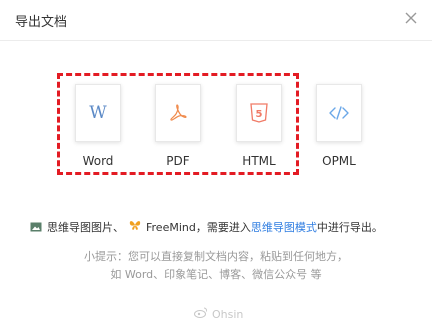 The width and height of the screenshot is (432, 328). I want to click on export-opml-label: OPML, so click(339, 161).